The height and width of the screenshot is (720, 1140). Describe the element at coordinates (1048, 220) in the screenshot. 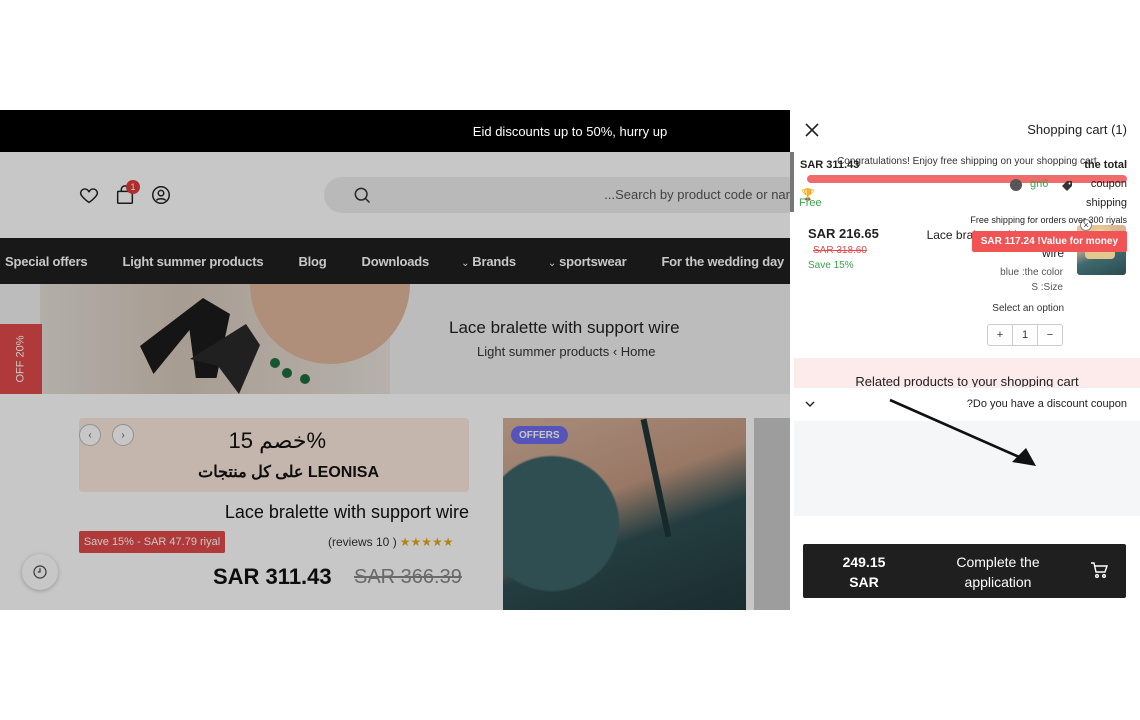

I see `free-shipping-note: Free shipping for orders over 300 riyals` at that location.